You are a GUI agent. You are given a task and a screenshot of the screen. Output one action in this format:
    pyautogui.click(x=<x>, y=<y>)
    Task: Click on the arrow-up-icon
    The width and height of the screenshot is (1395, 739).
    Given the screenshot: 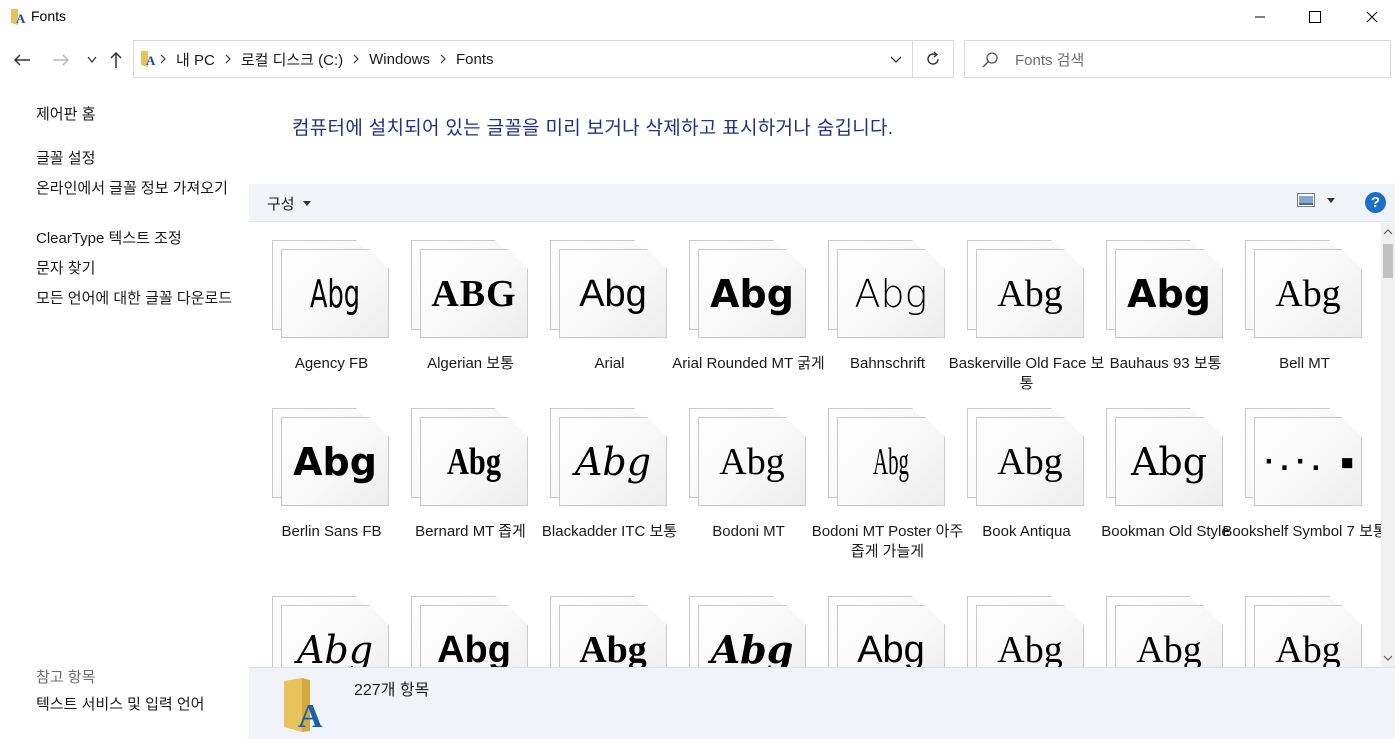 What is the action you would take?
    pyautogui.click(x=116, y=59)
    